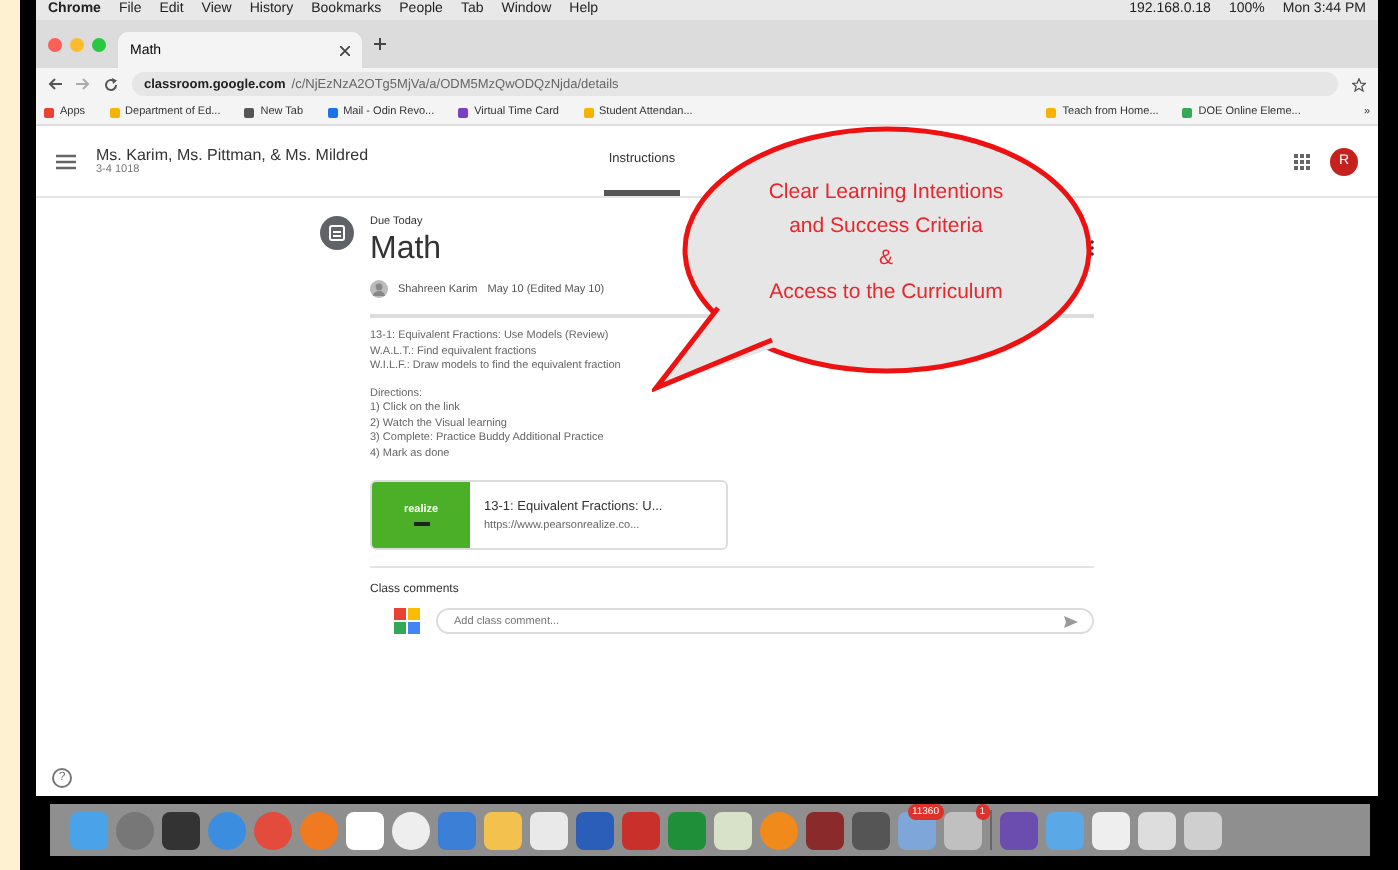 This screenshot has width=1398, height=870. Describe the element at coordinates (1071, 621) in the screenshot. I see `send-icon` at that location.